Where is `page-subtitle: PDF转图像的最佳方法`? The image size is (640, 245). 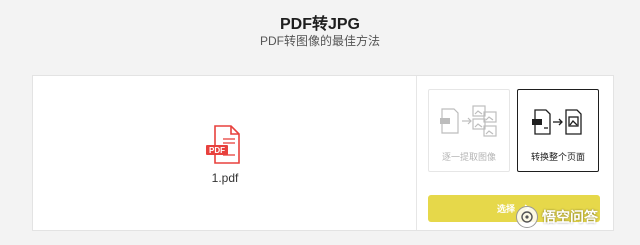 page-subtitle: PDF转图像的最佳方法 is located at coordinates (319, 41).